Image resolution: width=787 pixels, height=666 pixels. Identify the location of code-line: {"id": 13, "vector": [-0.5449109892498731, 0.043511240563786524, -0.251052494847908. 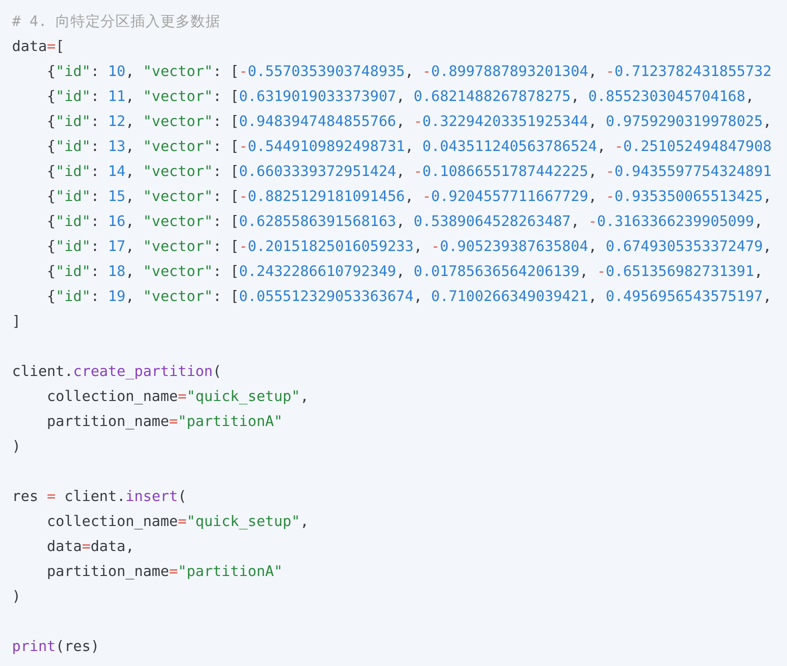
(409, 147).